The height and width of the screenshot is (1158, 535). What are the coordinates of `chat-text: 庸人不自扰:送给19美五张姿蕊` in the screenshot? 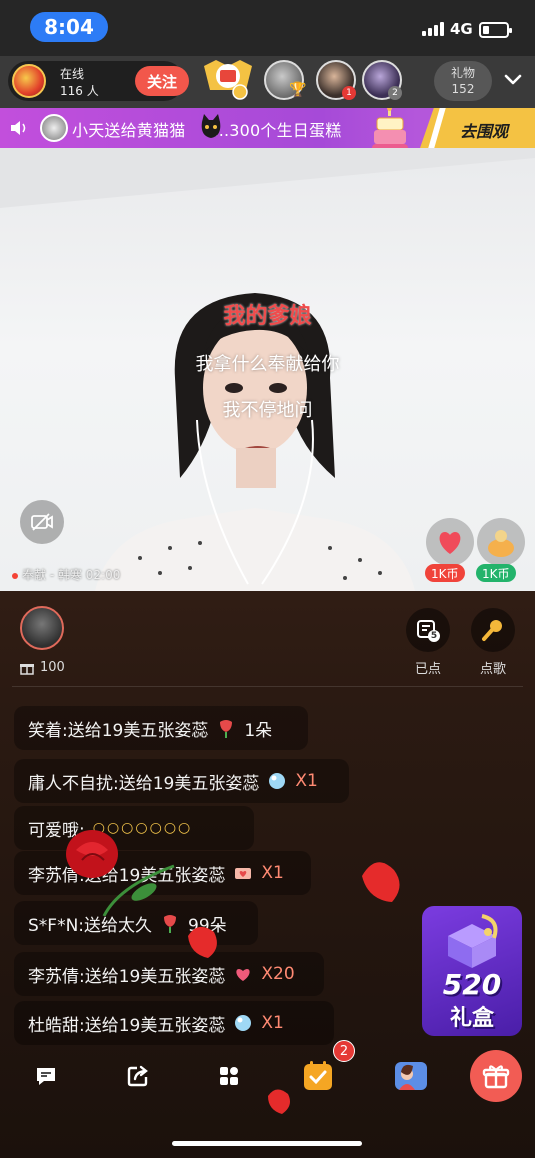 It's located at (144, 783).